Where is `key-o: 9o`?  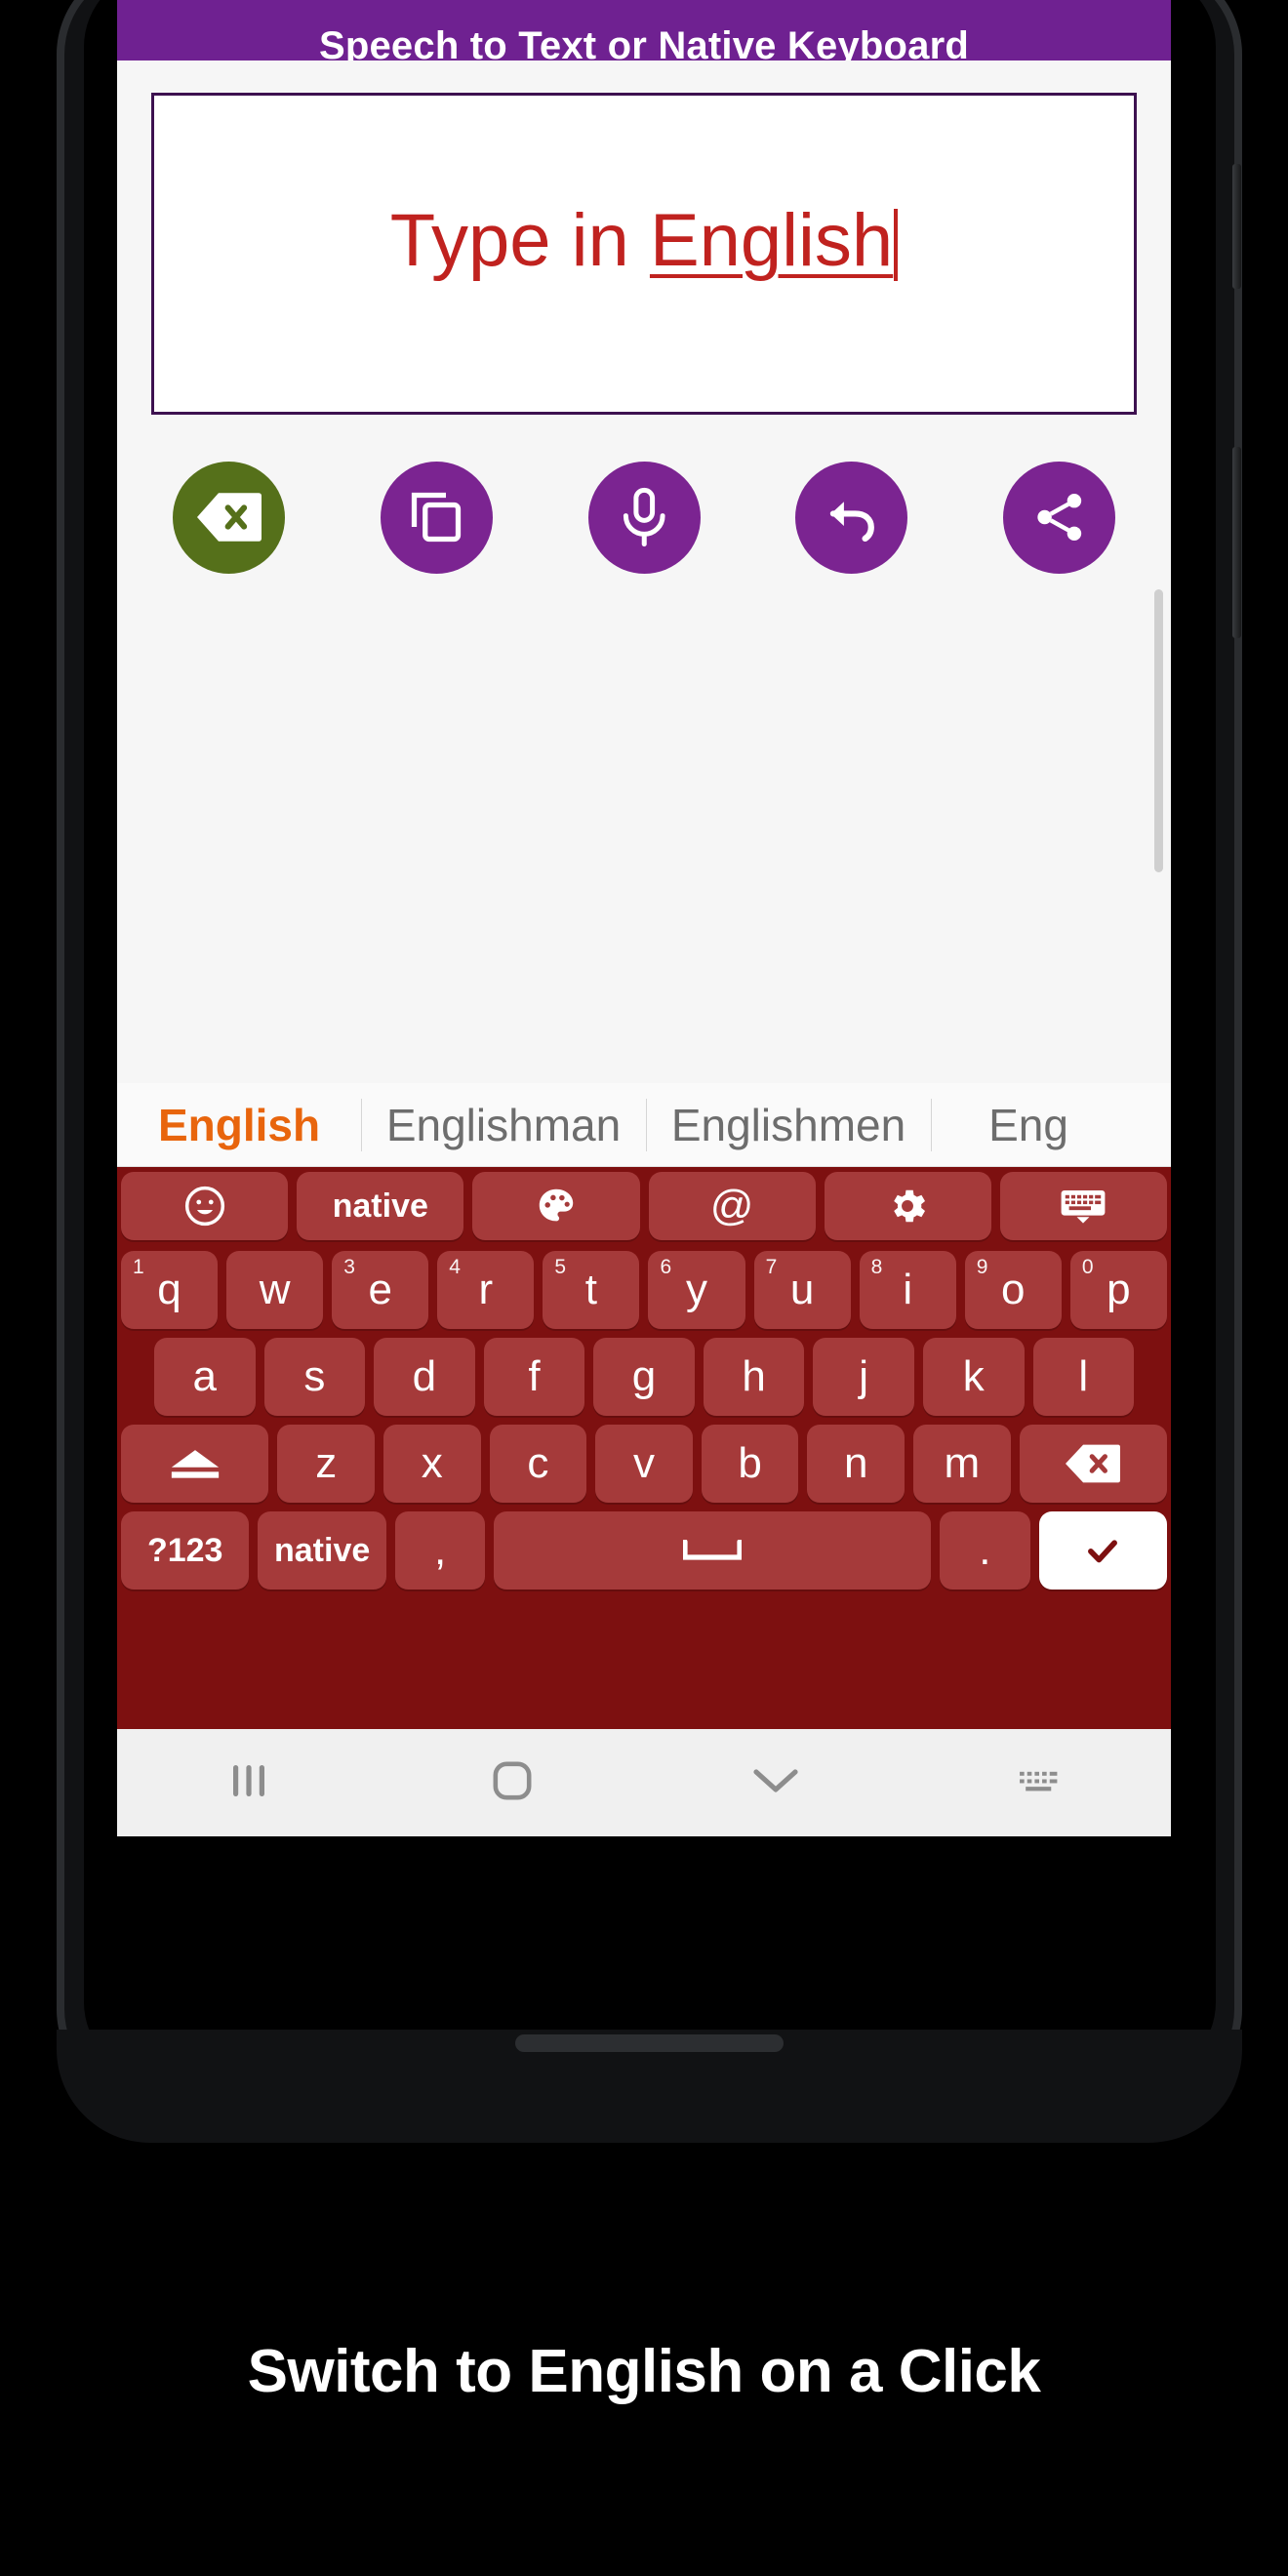 key-o: 9o is located at coordinates (1013, 1290).